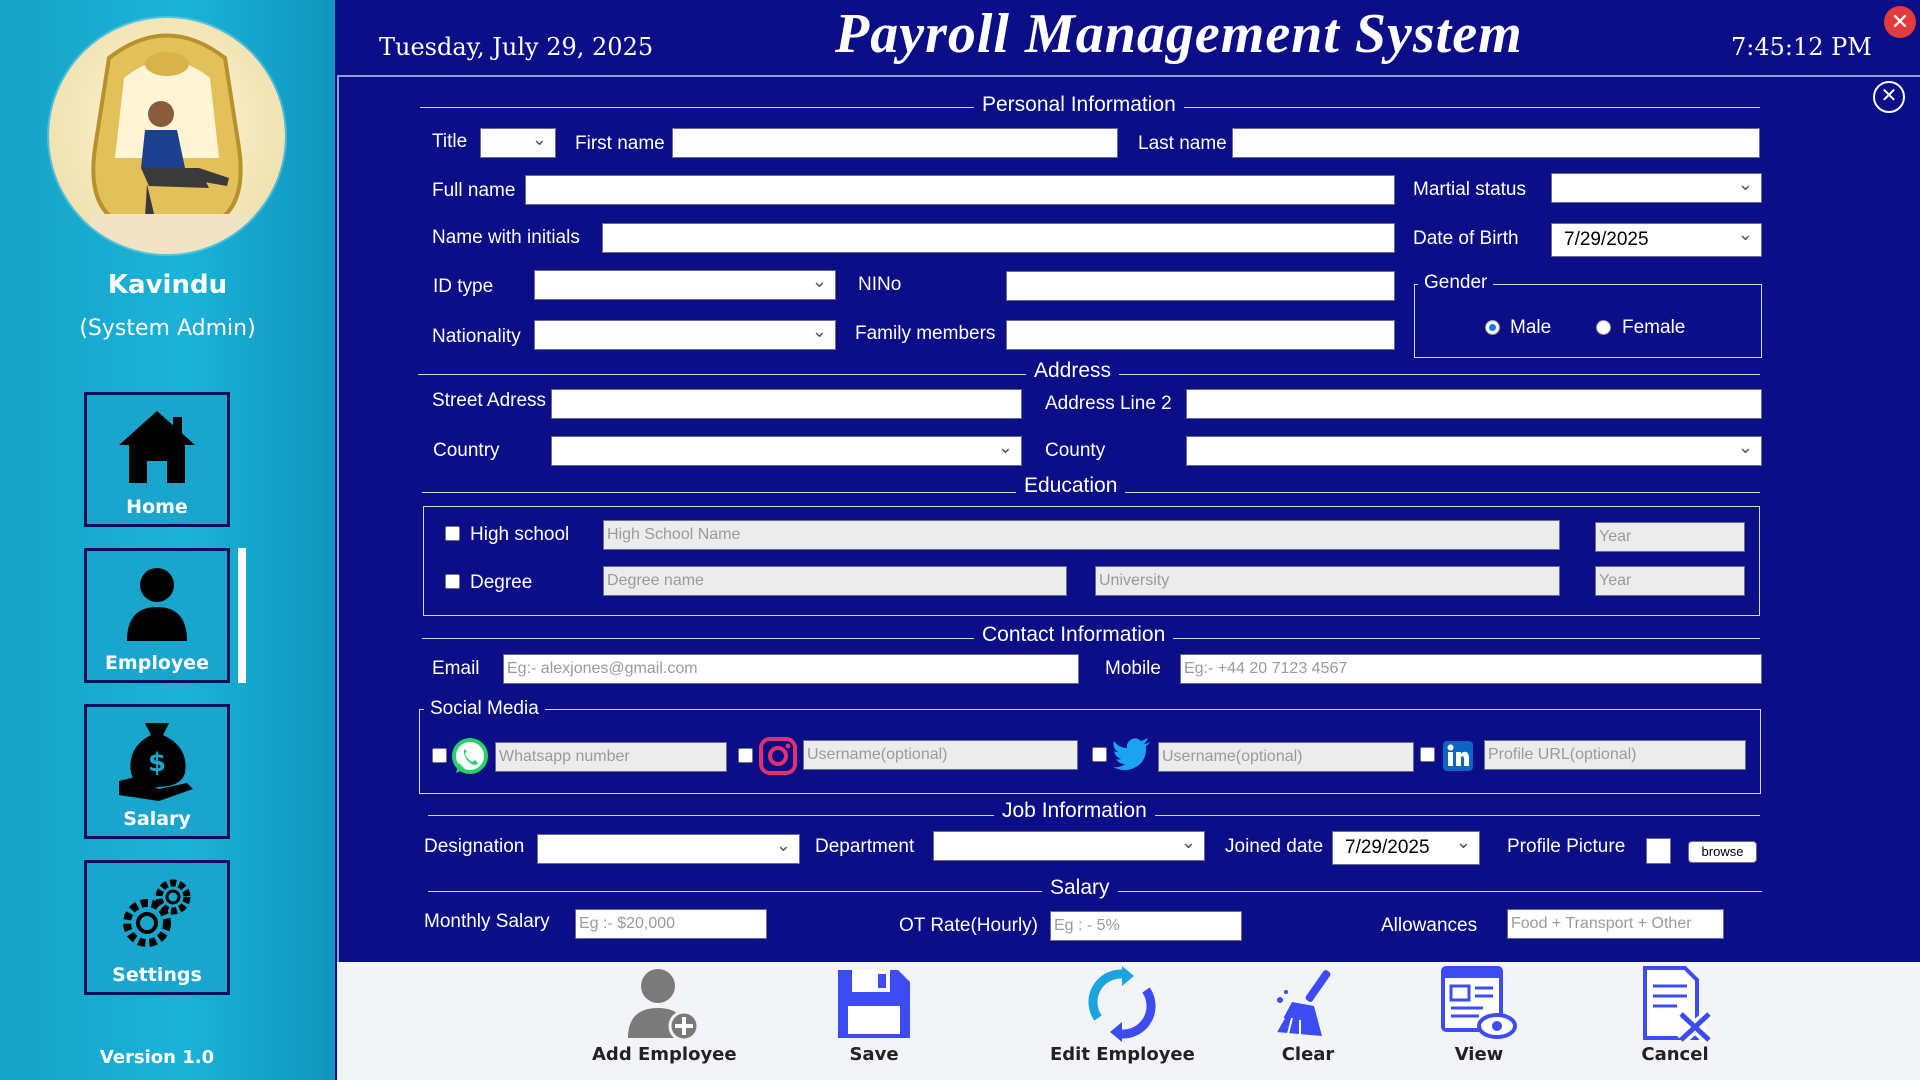 This screenshot has height=1080, width=1920. Describe the element at coordinates (925, 333) in the screenshot. I see `family-members-label: Family members` at that location.